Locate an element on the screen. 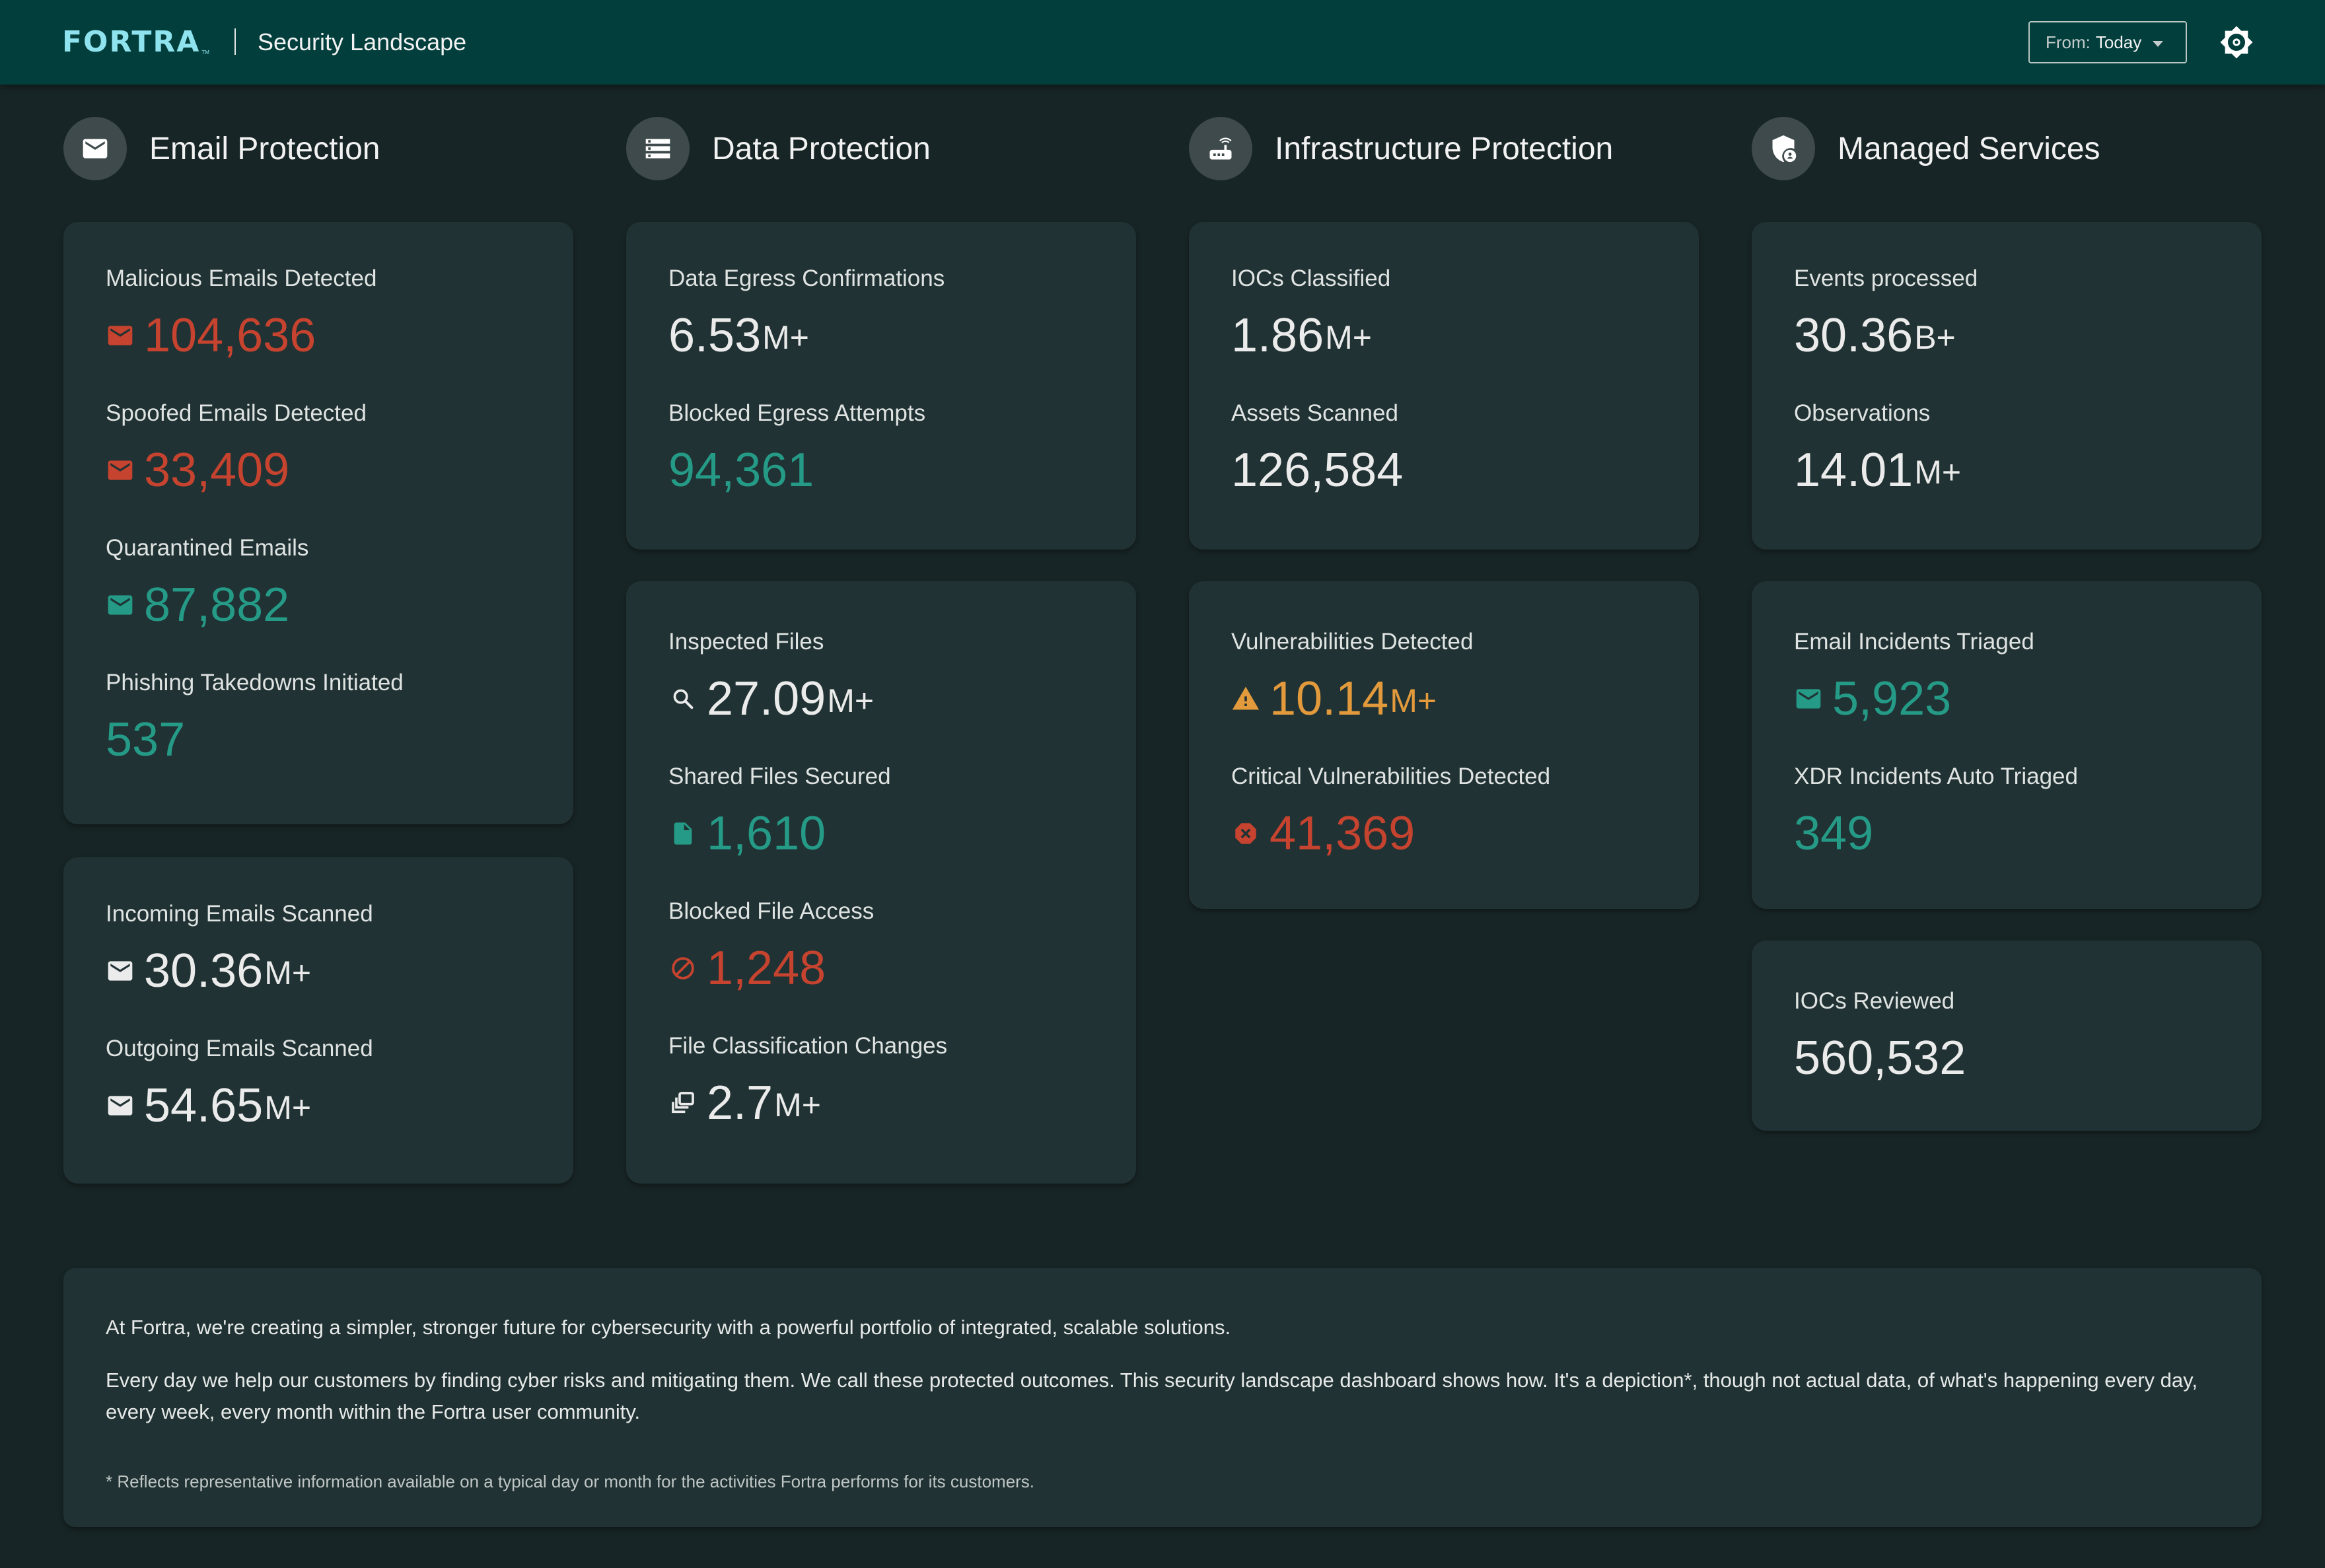 This screenshot has width=2325, height=1568. metric-value: 349 is located at coordinates (1834, 833).